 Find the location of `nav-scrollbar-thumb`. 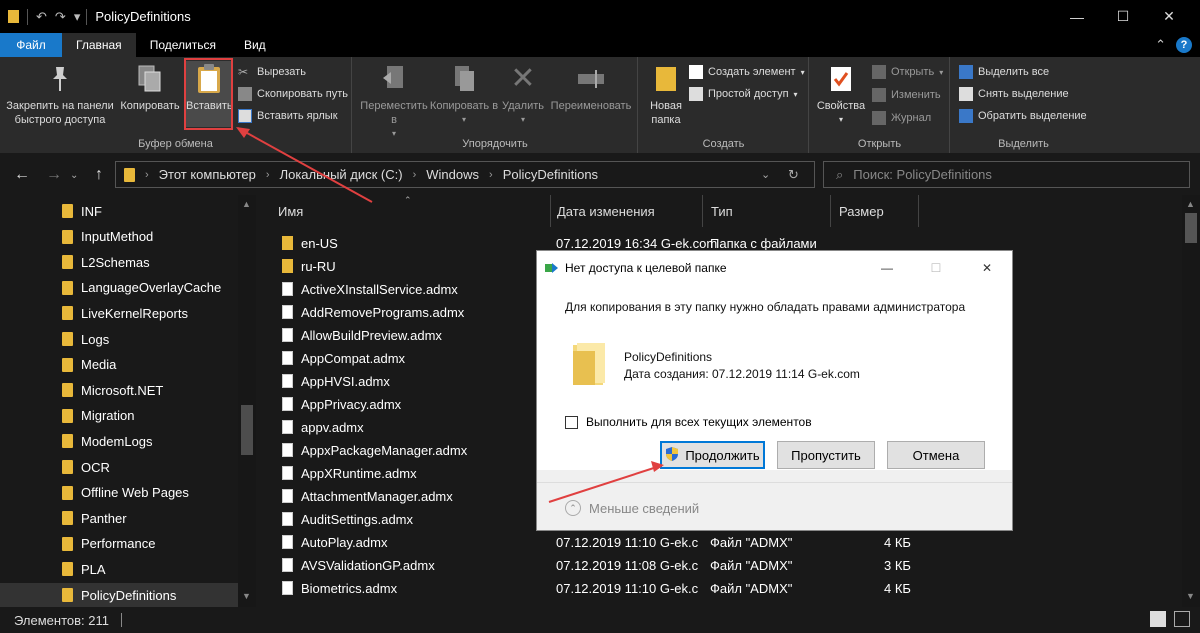

nav-scrollbar-thumb is located at coordinates (247, 430).